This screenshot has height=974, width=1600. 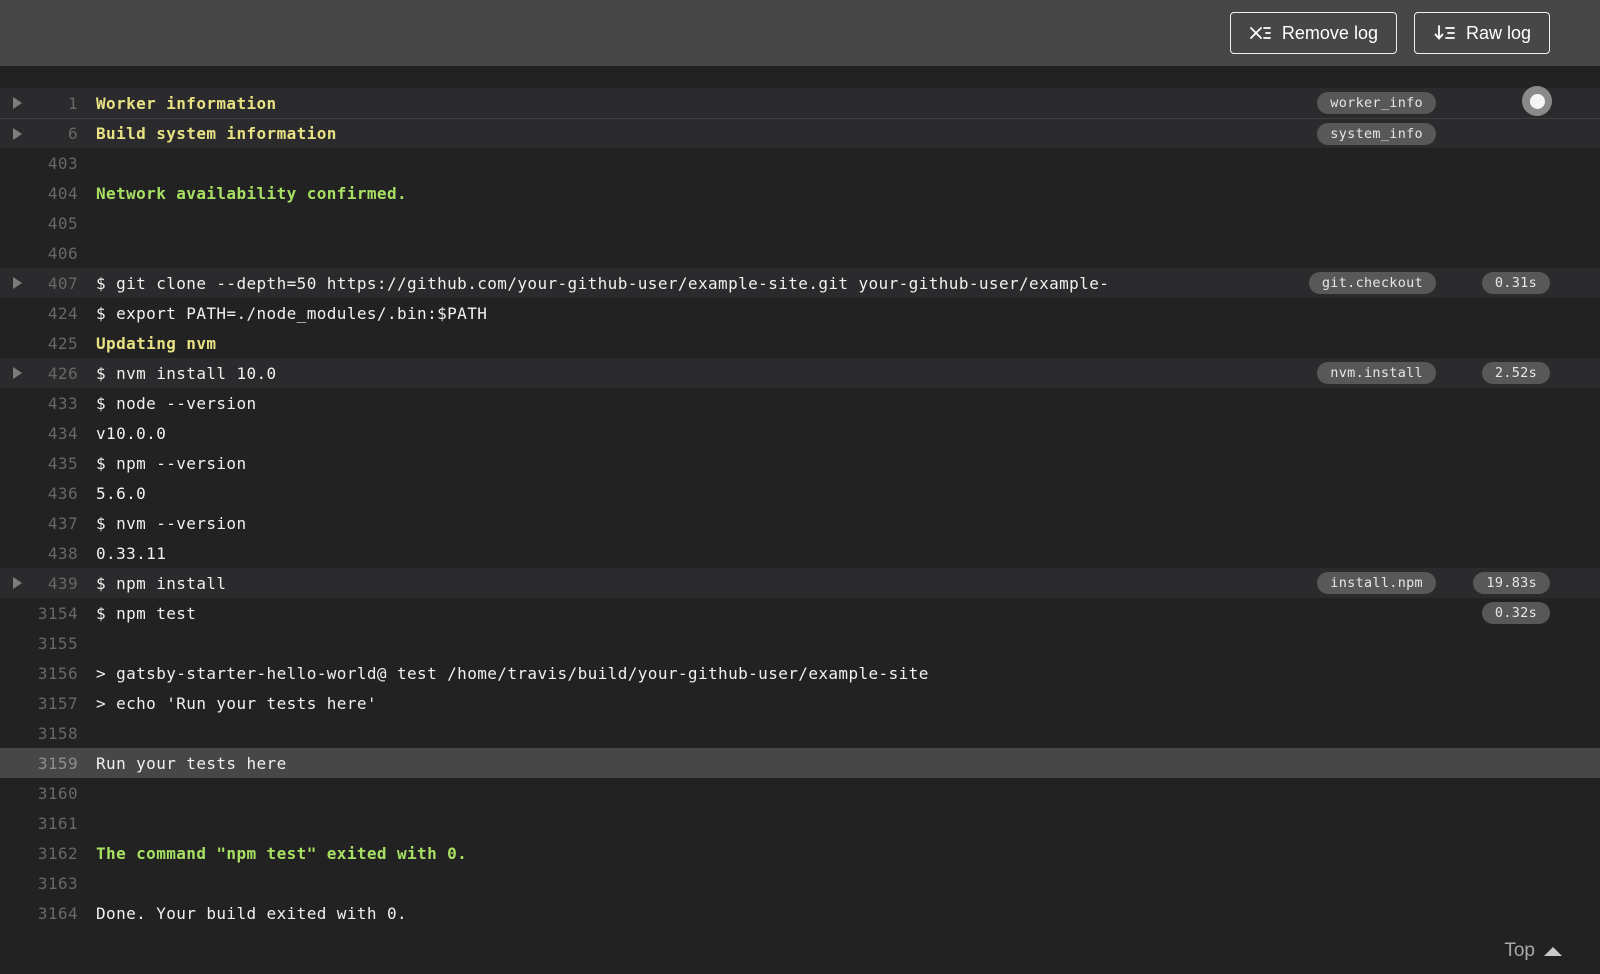 What do you see at coordinates (56, 403) in the screenshot?
I see `line-number: 433` at bounding box center [56, 403].